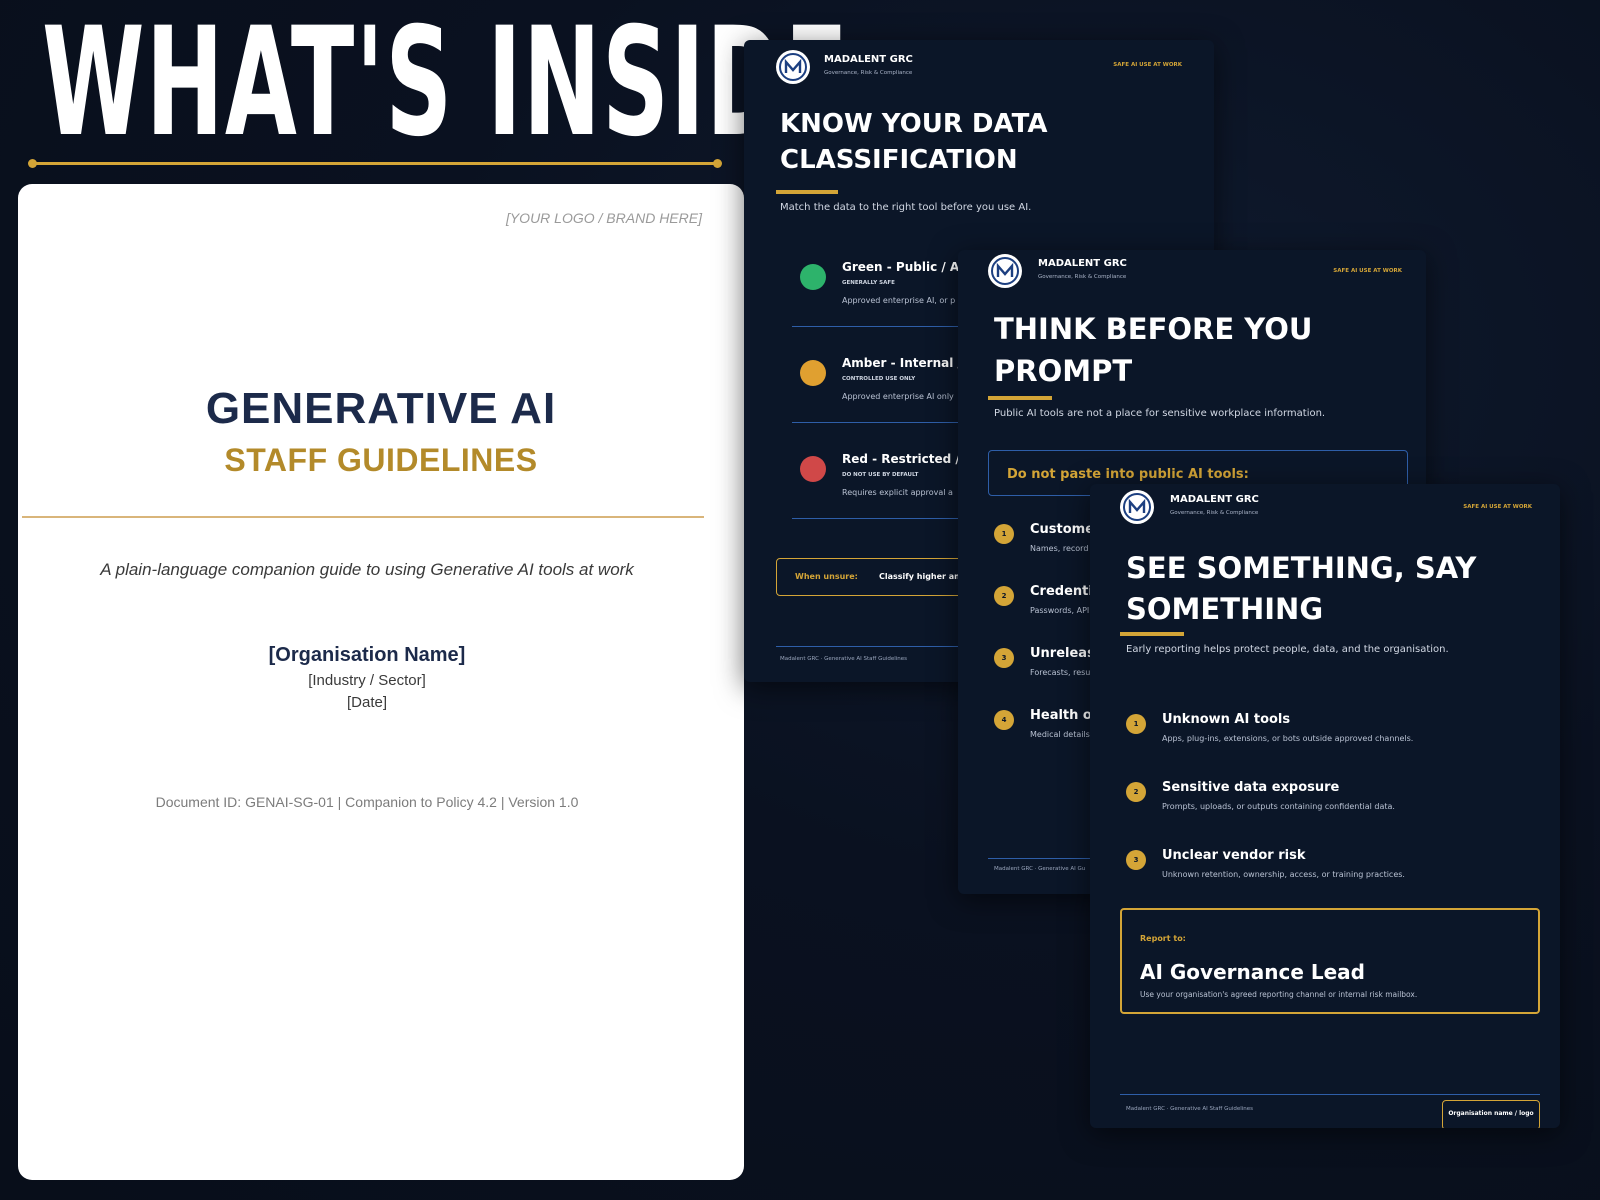 The height and width of the screenshot is (1200, 1600). What do you see at coordinates (1301, 568) in the screenshot?
I see `card-title-line1: SEE SOMETHING, SAY` at bounding box center [1301, 568].